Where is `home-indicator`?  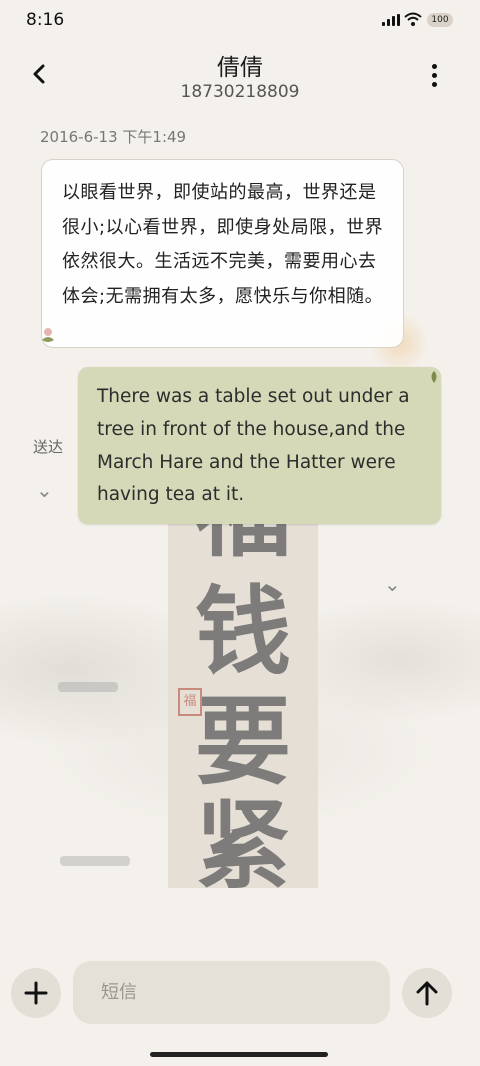
home-indicator is located at coordinates (239, 1054).